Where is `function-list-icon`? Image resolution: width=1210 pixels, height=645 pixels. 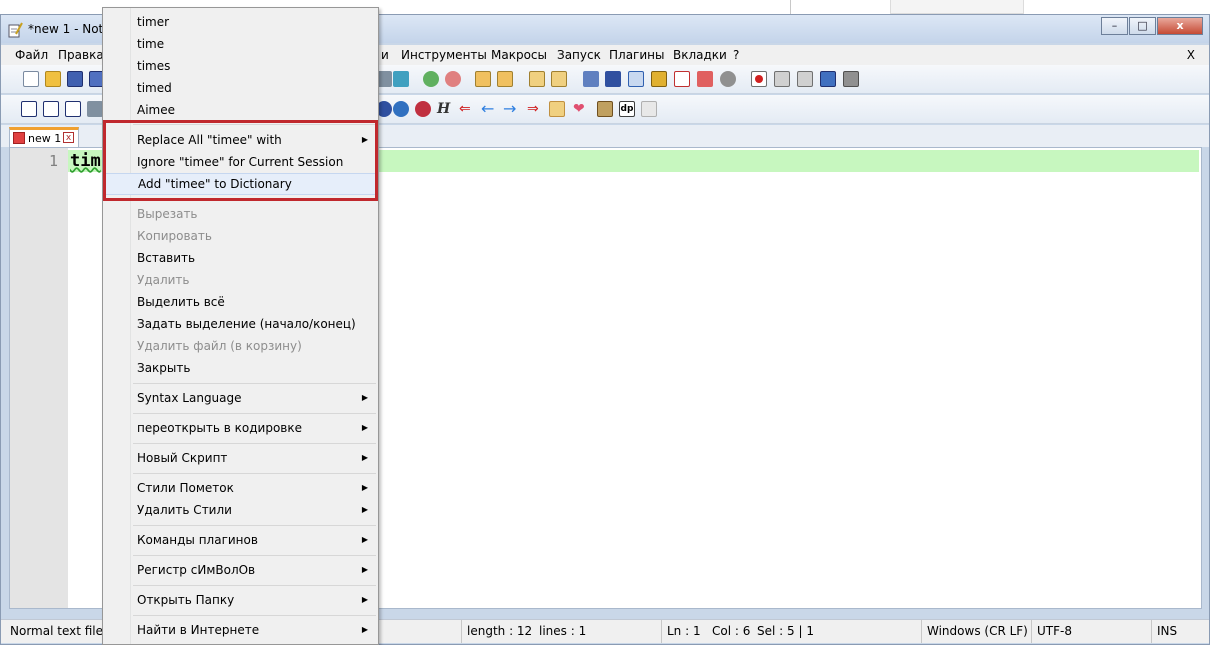 function-list-icon is located at coordinates (636, 79).